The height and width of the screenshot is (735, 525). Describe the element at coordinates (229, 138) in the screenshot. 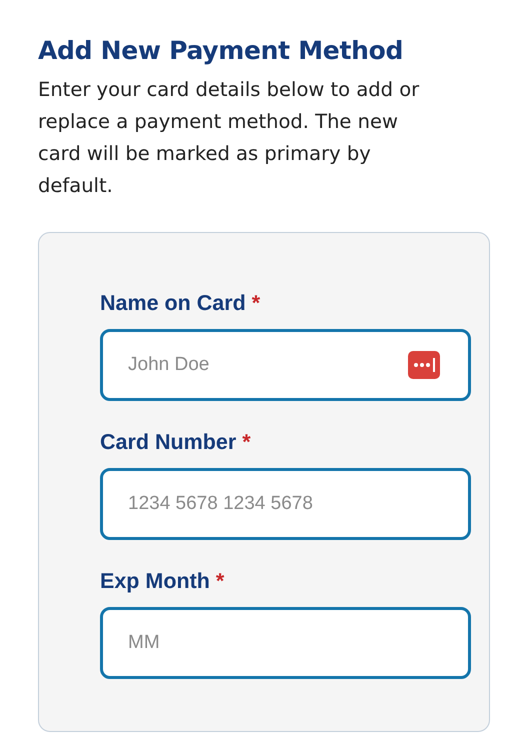

I see `description-text: Enter your card details below to add or replace a payment method. The new card will be marked as primary by default.` at that location.